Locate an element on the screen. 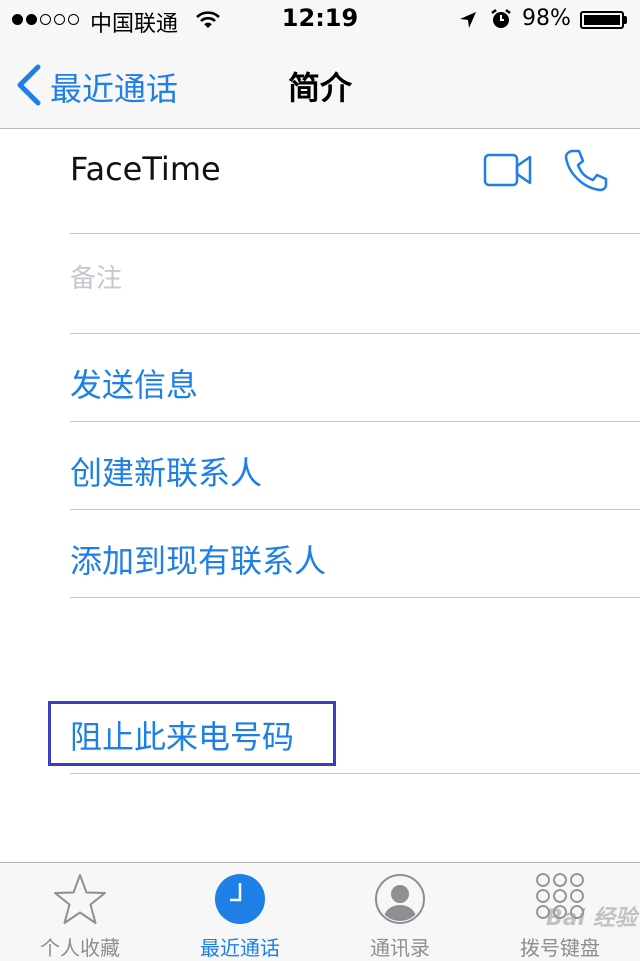 Image resolution: width=640 pixels, height=961 pixels. add-to-existing-contact-button: 添加到现有联系人 is located at coordinates (198, 559).